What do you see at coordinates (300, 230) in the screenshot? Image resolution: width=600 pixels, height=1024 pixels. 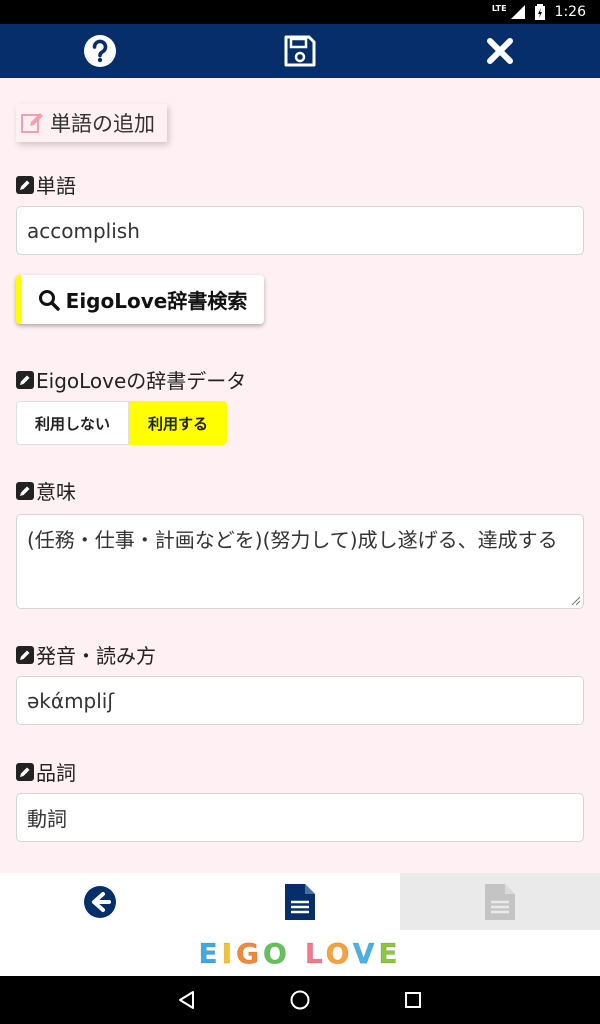 I see `word-input: accomplish` at bounding box center [300, 230].